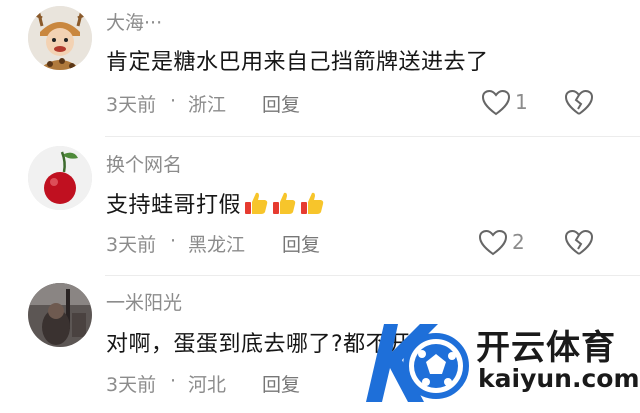 The height and width of the screenshot is (413, 640). What do you see at coordinates (353, 384) in the screenshot?
I see `comment-meta: 3天前 · 河北 回复` at bounding box center [353, 384].